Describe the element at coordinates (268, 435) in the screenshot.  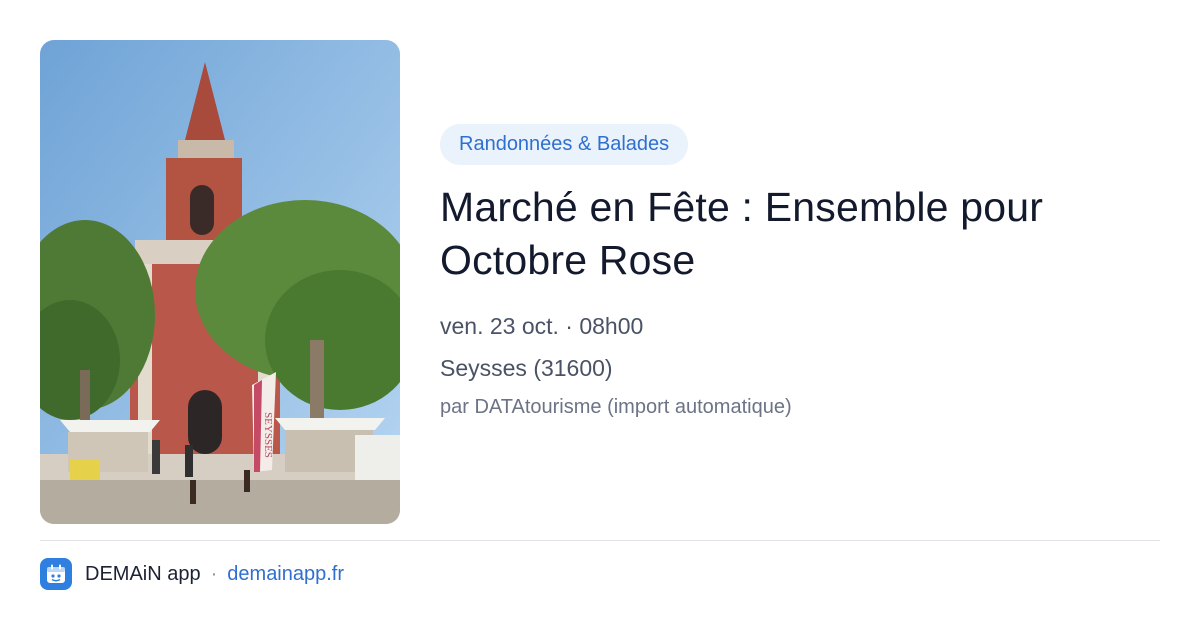
I see `banner-text: SEYSSES` at that location.